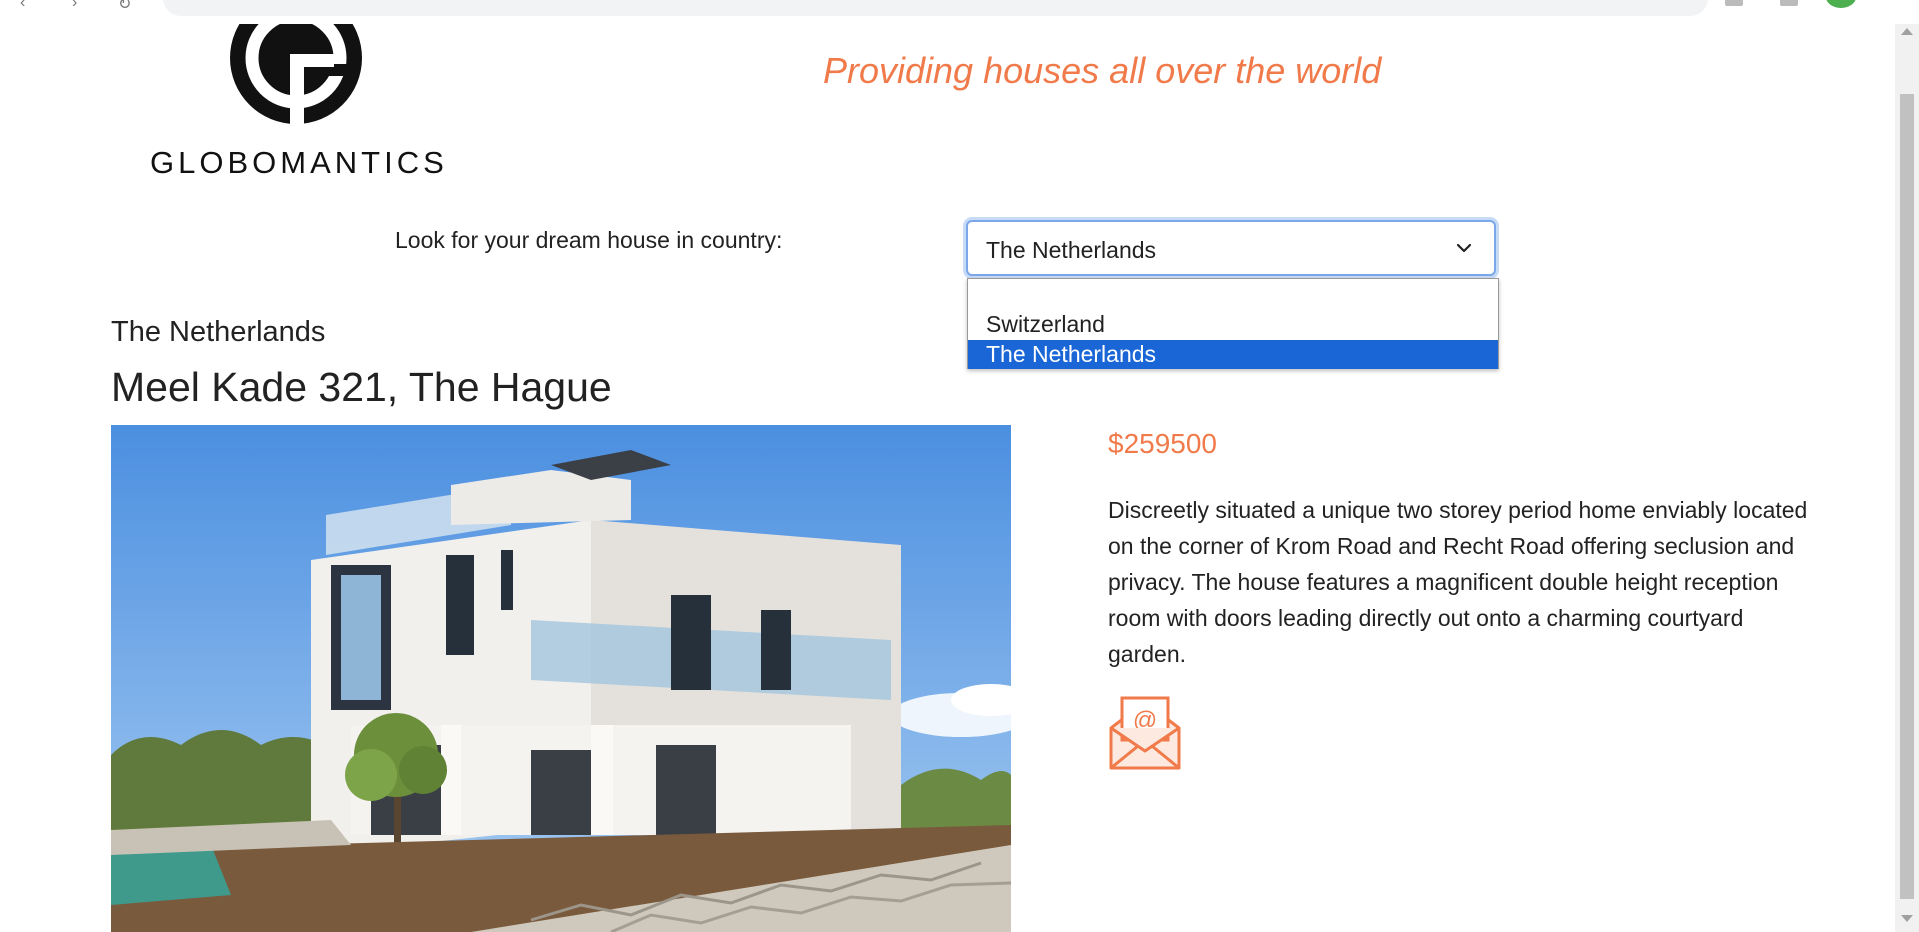 The image size is (1919, 932). Describe the element at coordinates (1233, 293) in the screenshot. I see `option-empty` at that location.